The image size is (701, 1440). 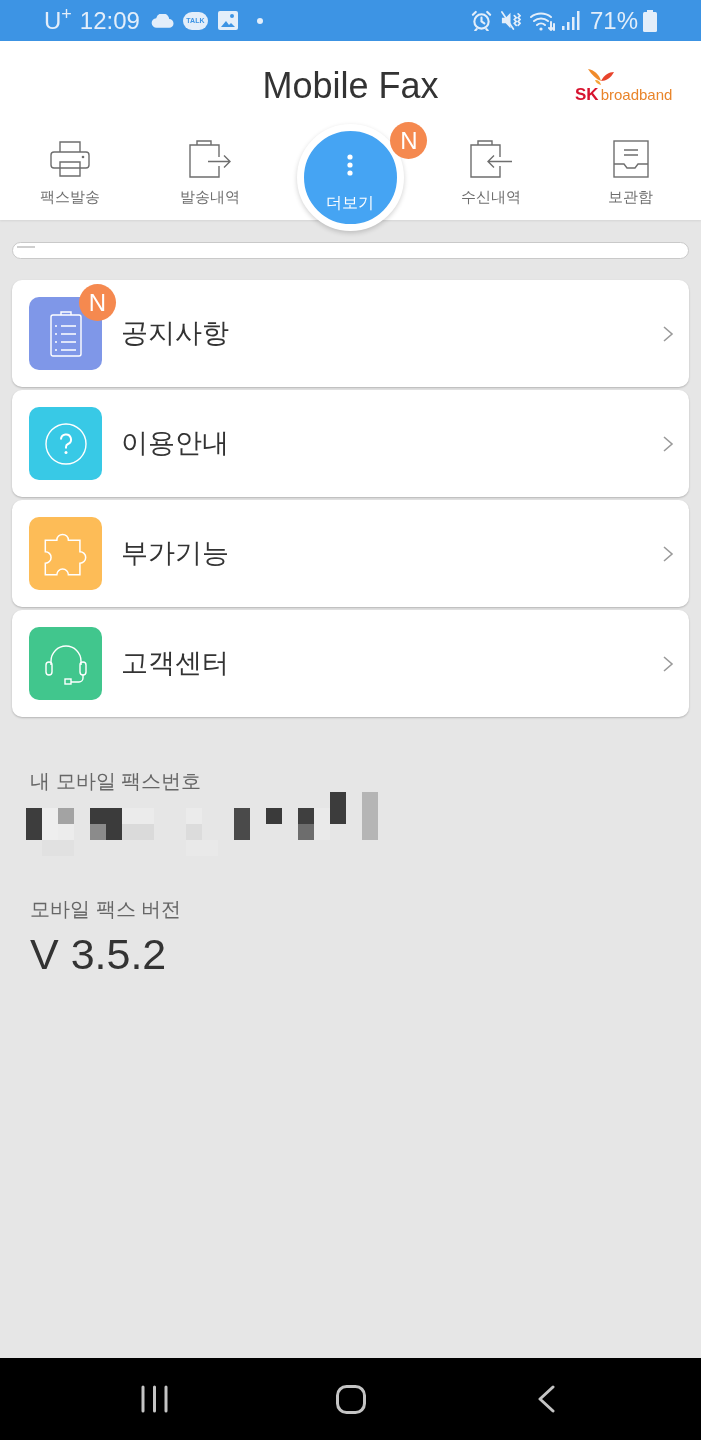 What do you see at coordinates (510, 20) in the screenshot?
I see `vibrate-mute-icon` at bounding box center [510, 20].